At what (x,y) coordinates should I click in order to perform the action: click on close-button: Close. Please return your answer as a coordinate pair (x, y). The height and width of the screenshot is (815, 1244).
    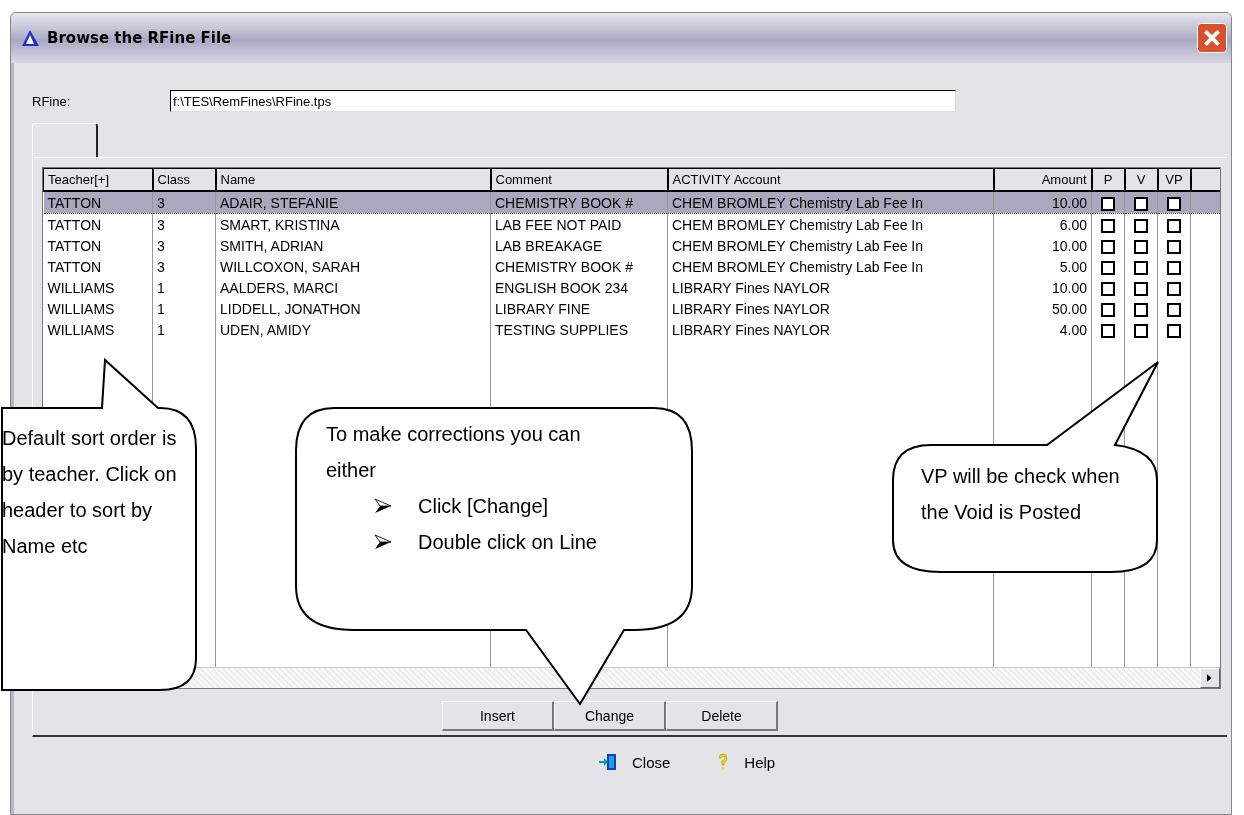
    Looking at the image, I should click on (634, 762).